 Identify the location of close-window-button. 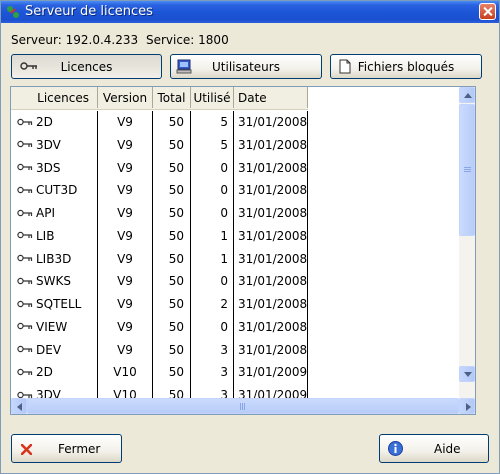
(487, 11).